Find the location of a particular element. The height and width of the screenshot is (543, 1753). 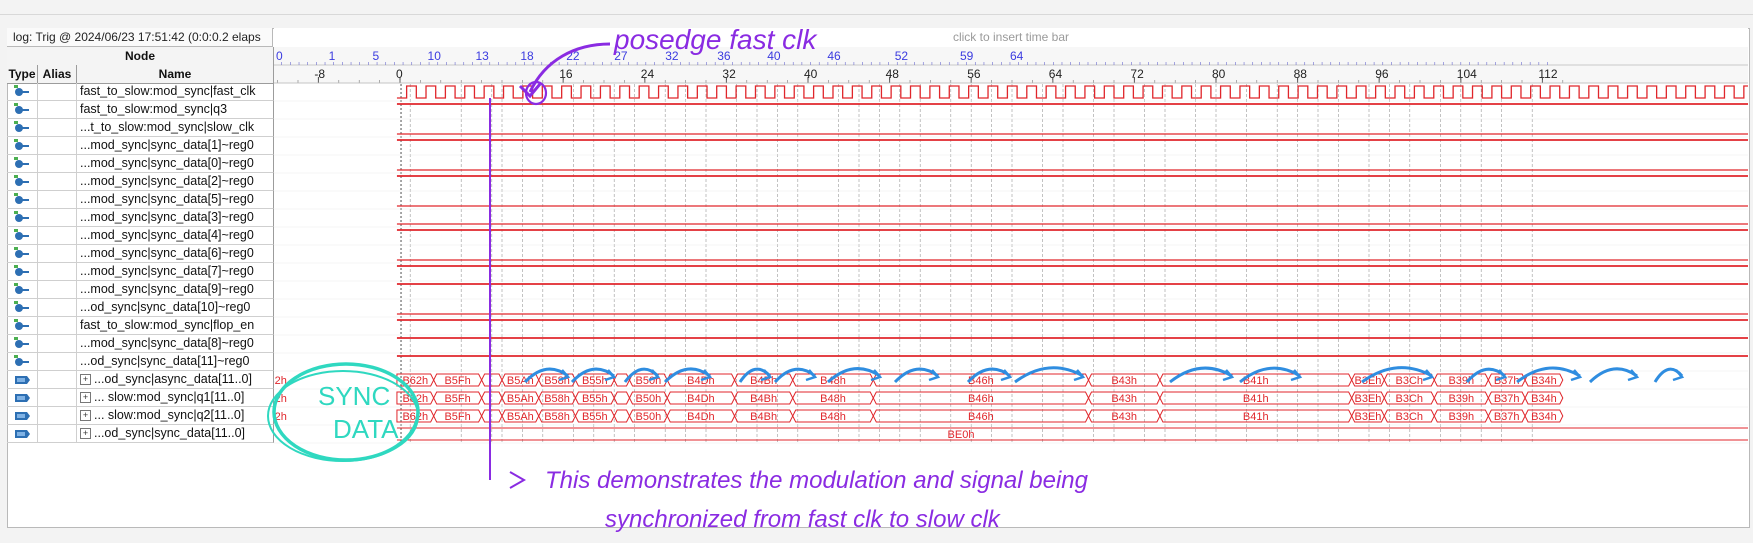

ruler-top-label: 13 is located at coordinates (482, 56).